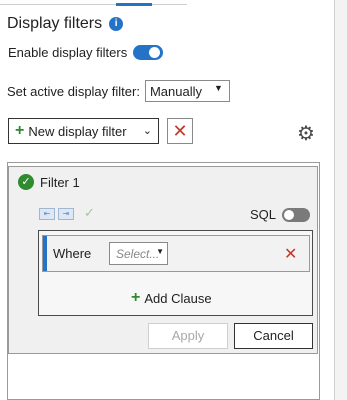 The image size is (347, 400). Describe the element at coordinates (296, 214) in the screenshot. I see `sql-toggle` at that location.